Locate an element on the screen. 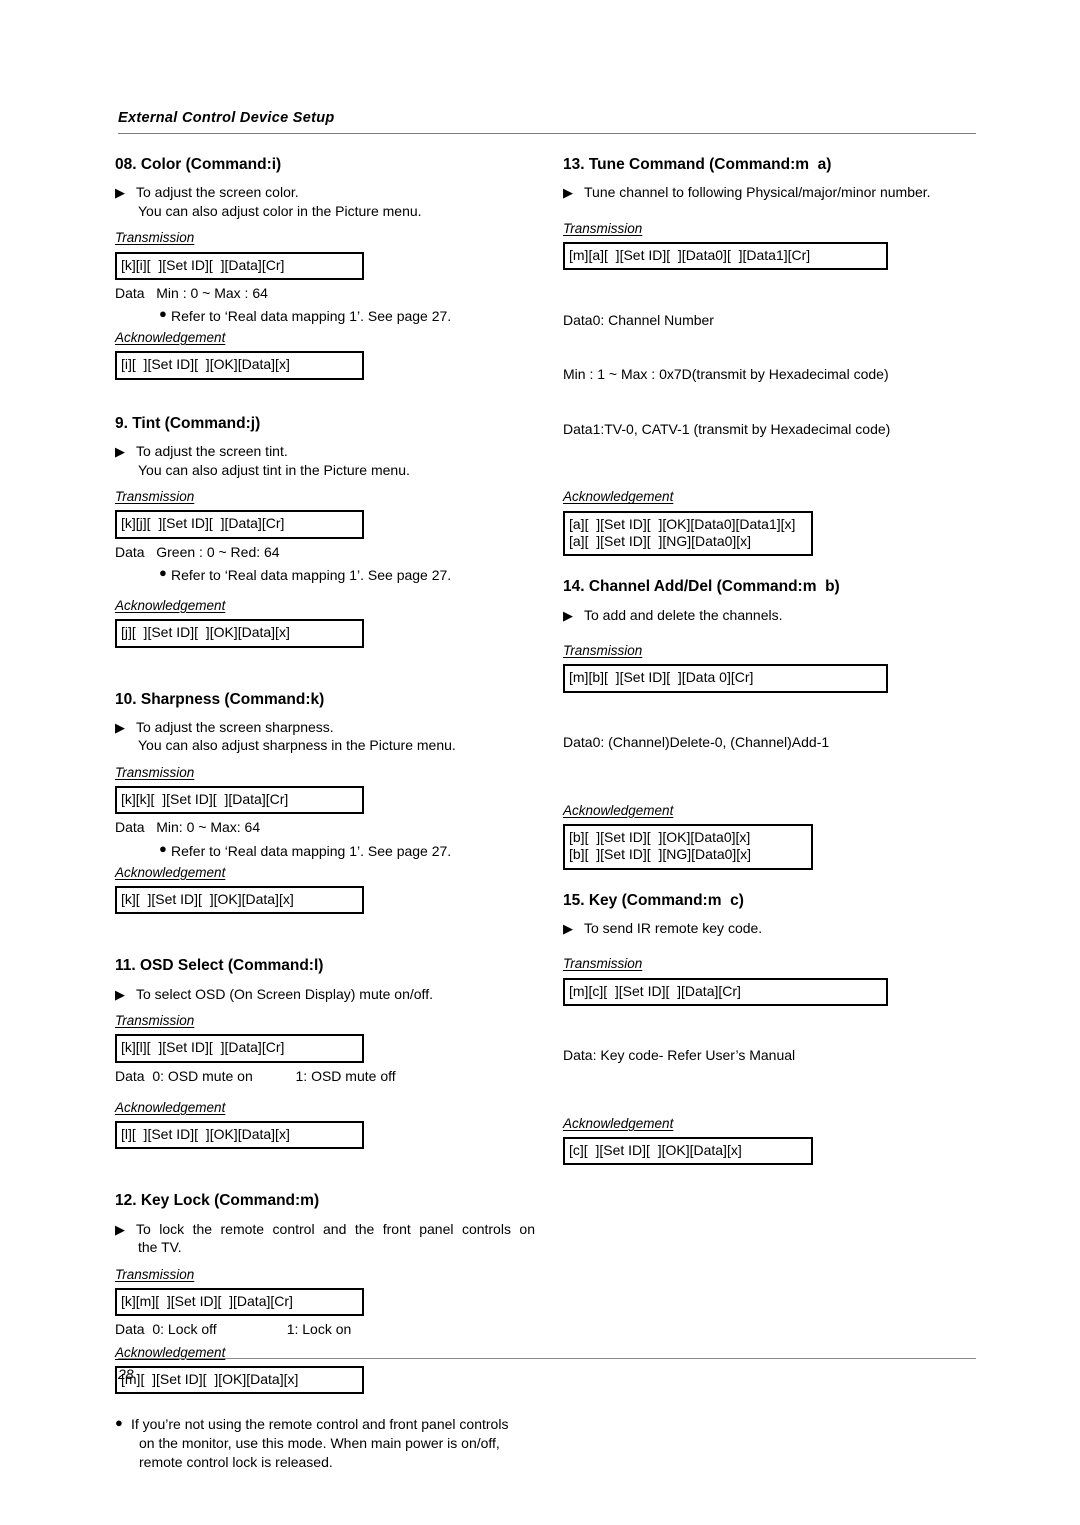 The height and width of the screenshot is (1525, 1080). description-line-1: To adjust the screen tint. is located at coordinates (212, 451).